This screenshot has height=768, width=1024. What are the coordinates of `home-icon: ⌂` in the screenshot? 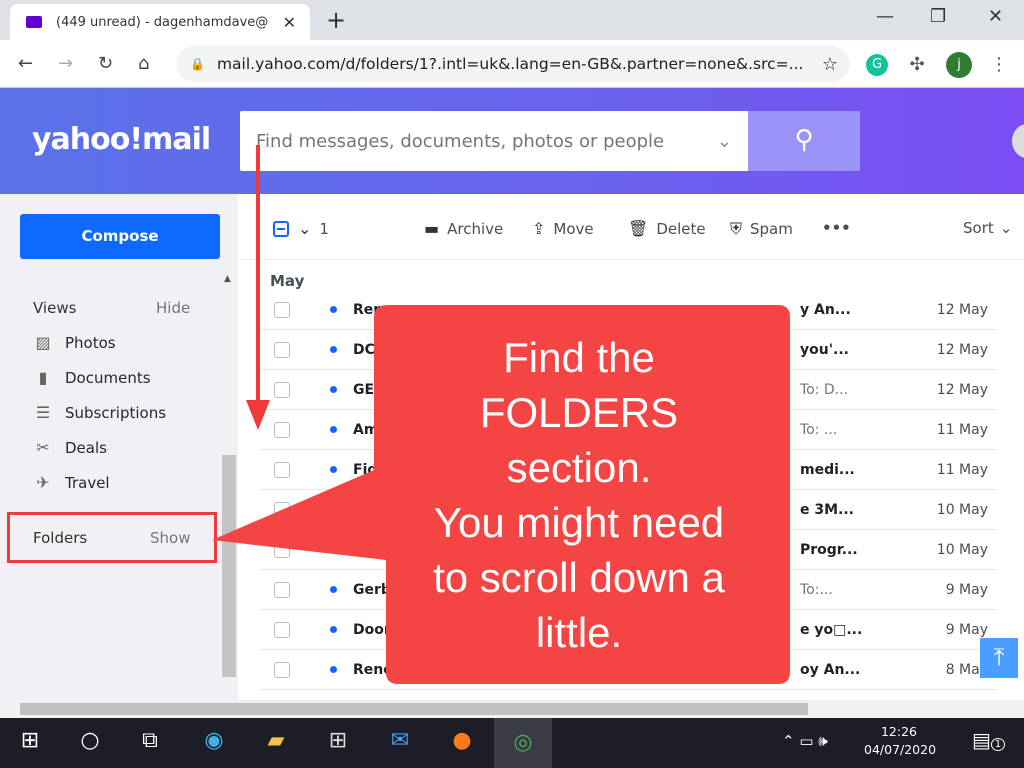 It's located at (143, 63).